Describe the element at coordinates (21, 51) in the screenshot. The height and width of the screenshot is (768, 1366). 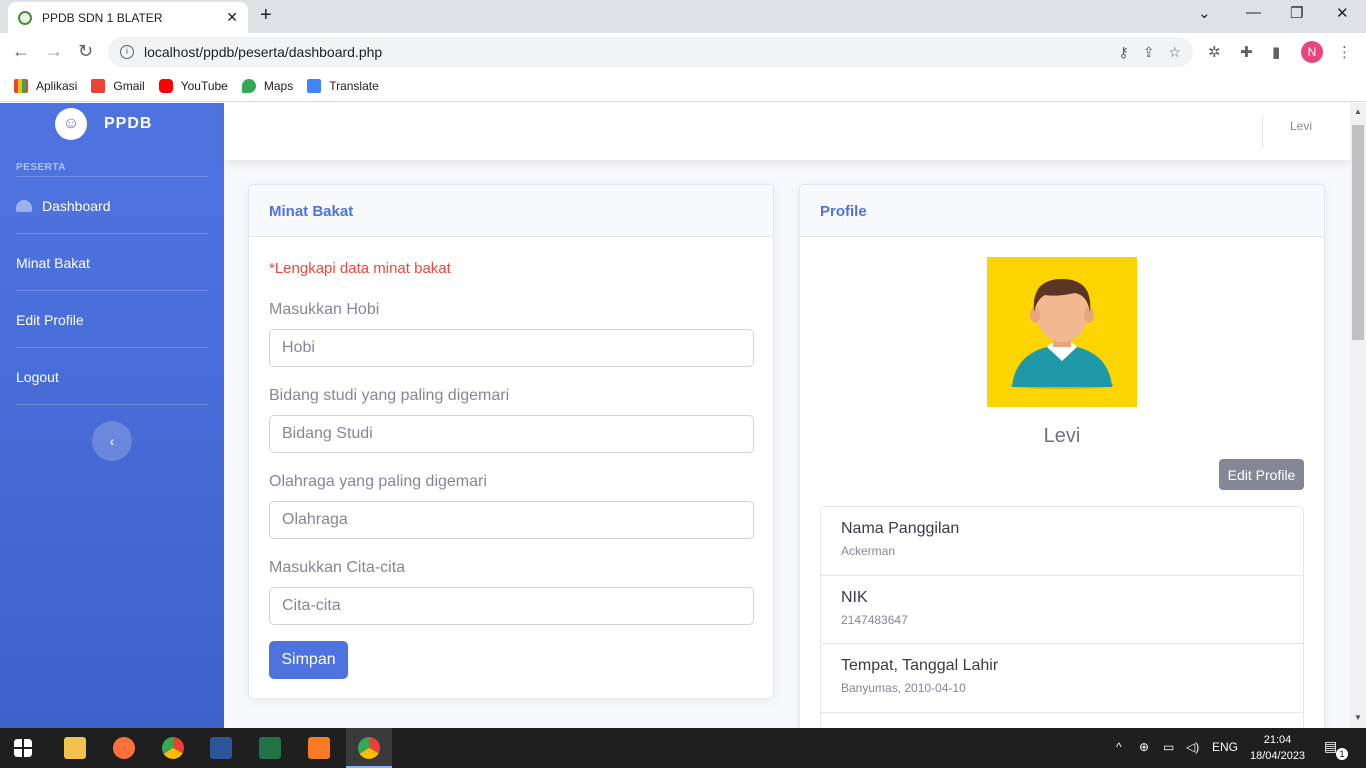
I see `back-icon: ←` at that location.